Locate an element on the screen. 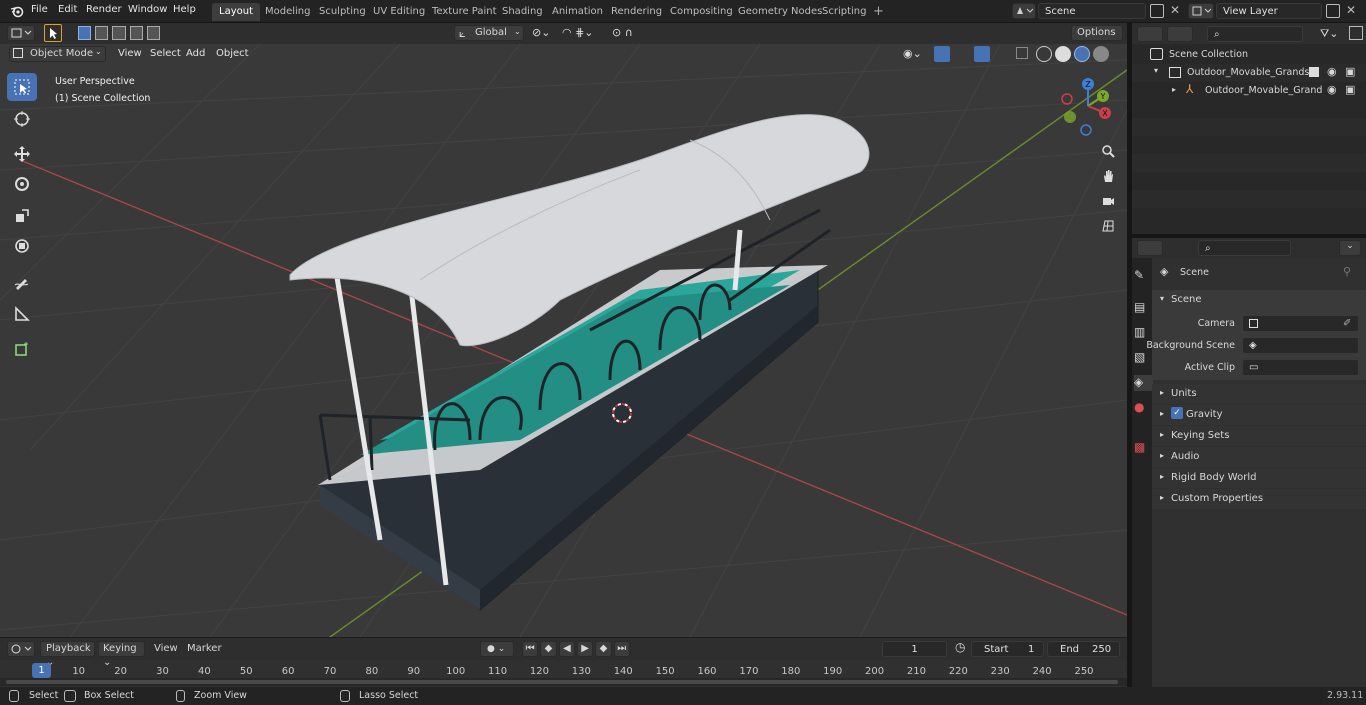  proportional-edit-icon: ⊙ ∩ is located at coordinates (634, 33).